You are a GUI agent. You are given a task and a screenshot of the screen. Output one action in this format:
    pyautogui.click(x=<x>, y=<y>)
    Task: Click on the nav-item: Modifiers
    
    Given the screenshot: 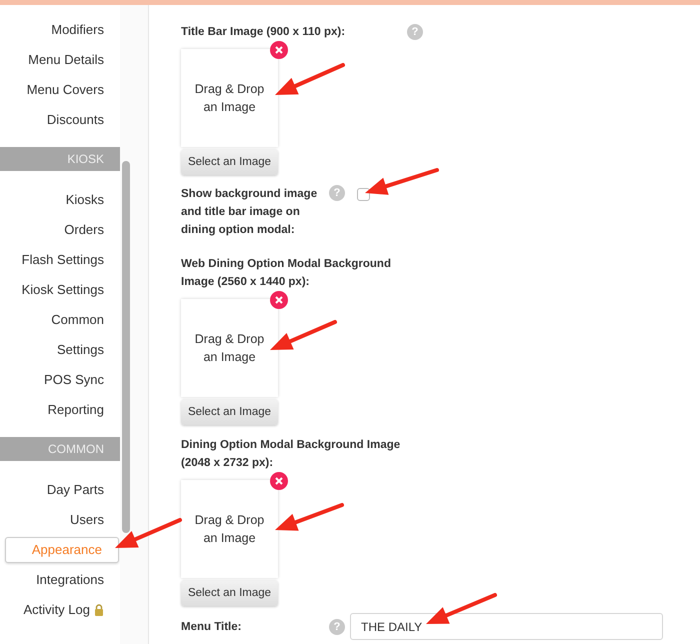 What is the action you would take?
    pyautogui.click(x=82, y=30)
    